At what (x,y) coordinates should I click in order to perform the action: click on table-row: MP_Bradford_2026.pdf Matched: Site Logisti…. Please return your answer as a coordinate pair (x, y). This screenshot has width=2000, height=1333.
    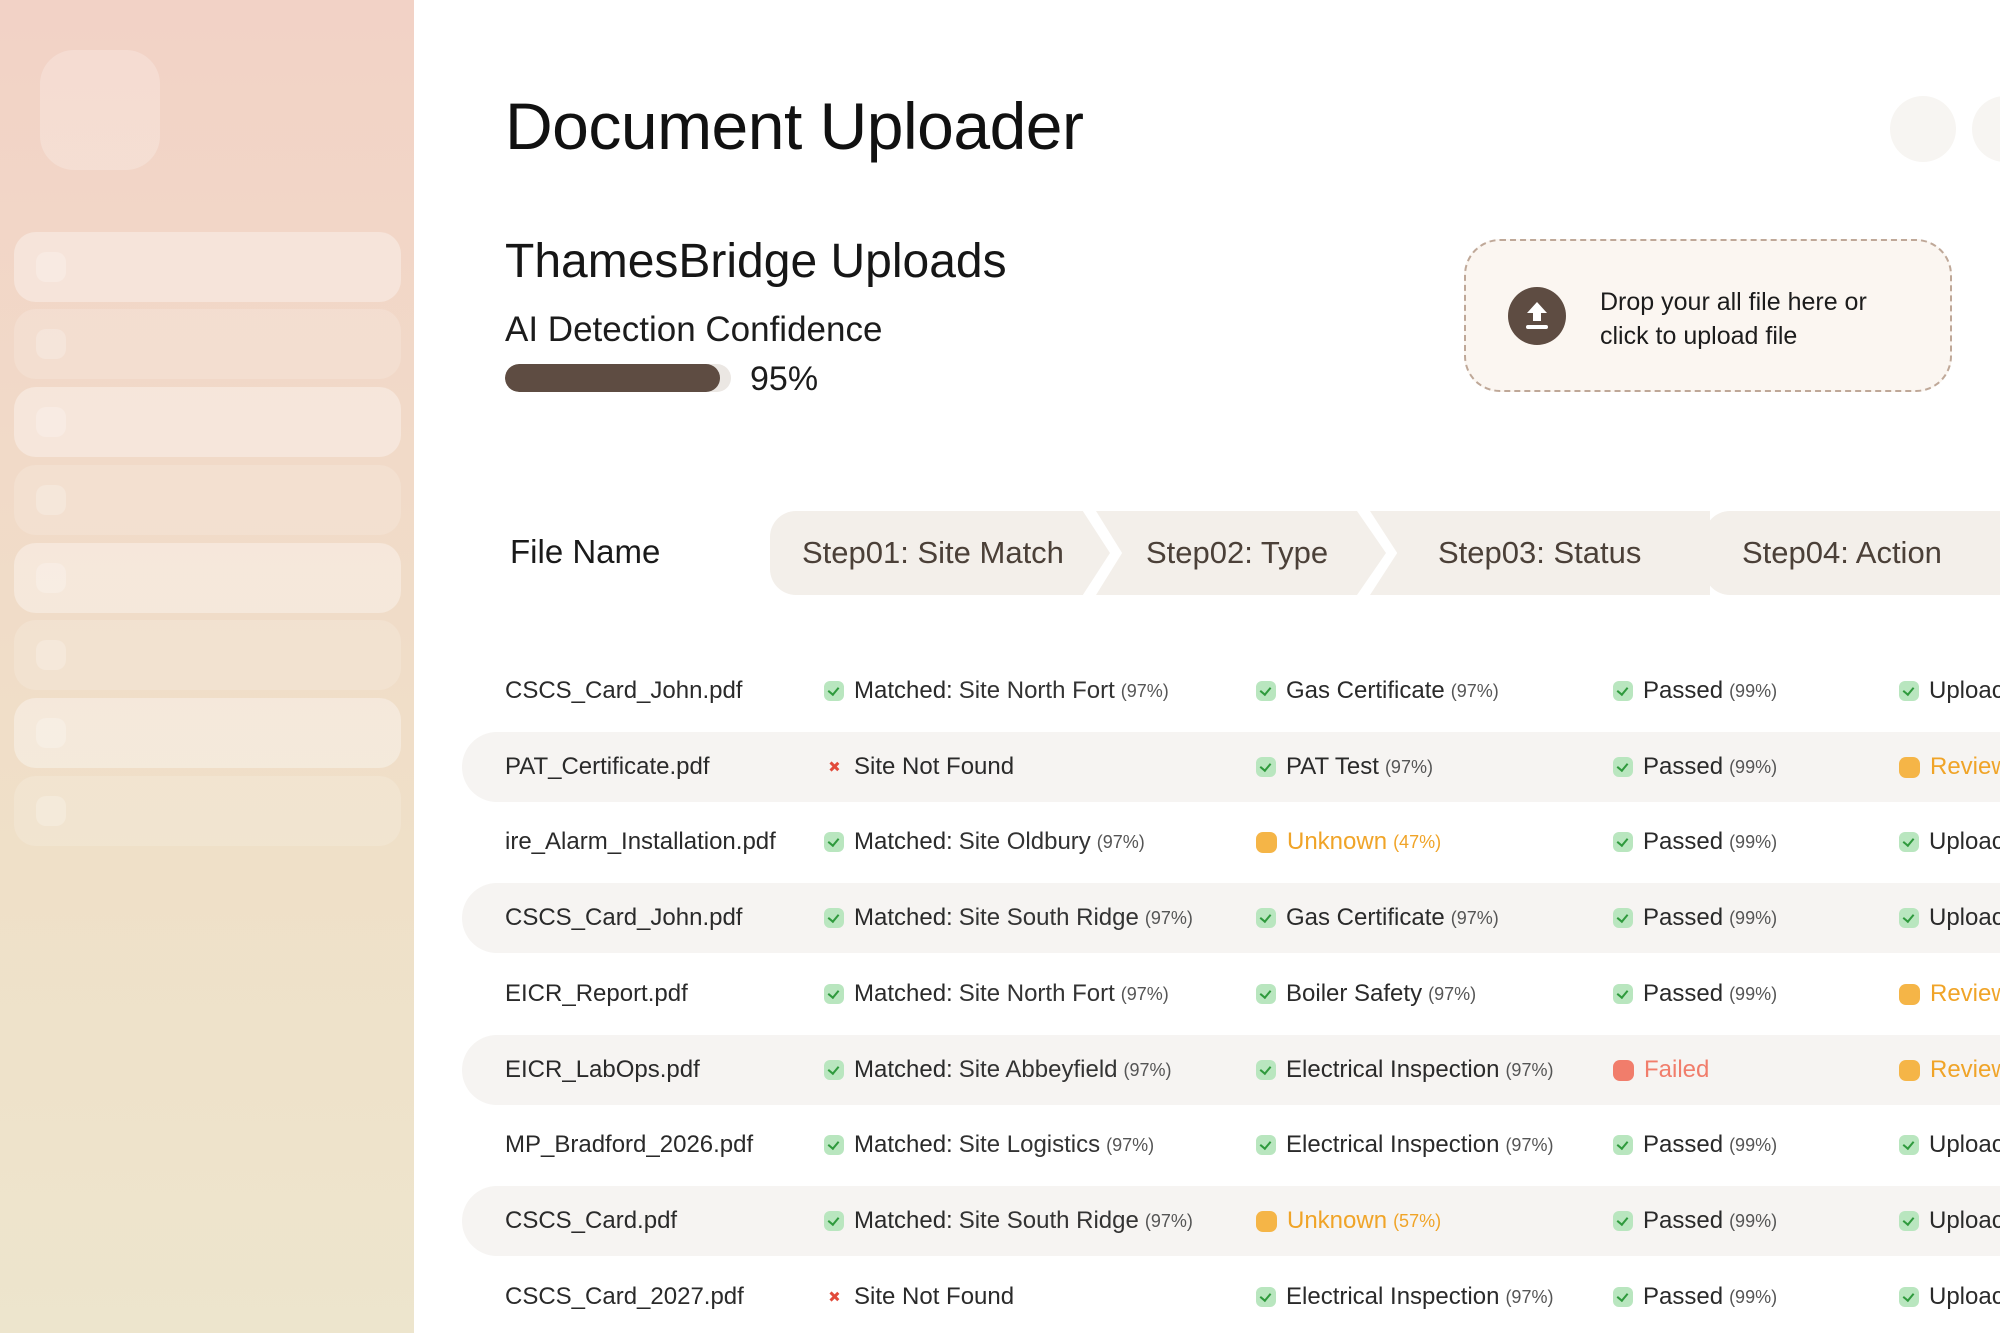
    Looking at the image, I should click on (1231, 1145).